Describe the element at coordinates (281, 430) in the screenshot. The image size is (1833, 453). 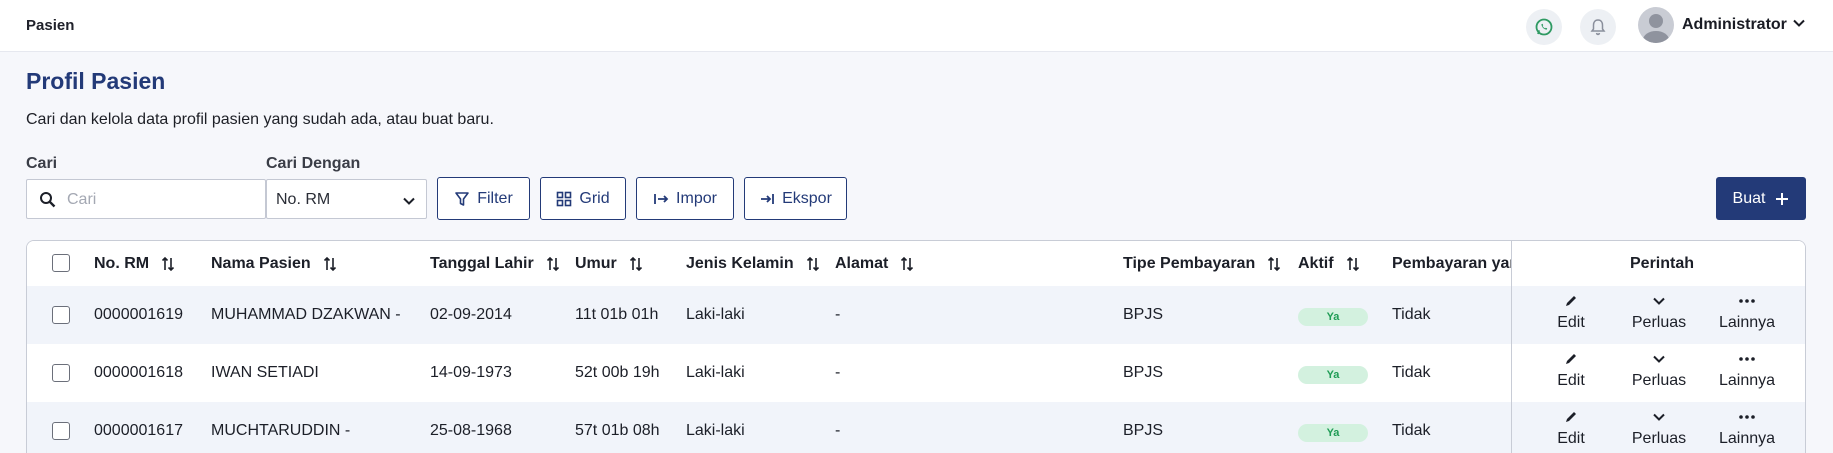
I see `cell-nama-pasien: MUCHTARUDDIN -` at that location.